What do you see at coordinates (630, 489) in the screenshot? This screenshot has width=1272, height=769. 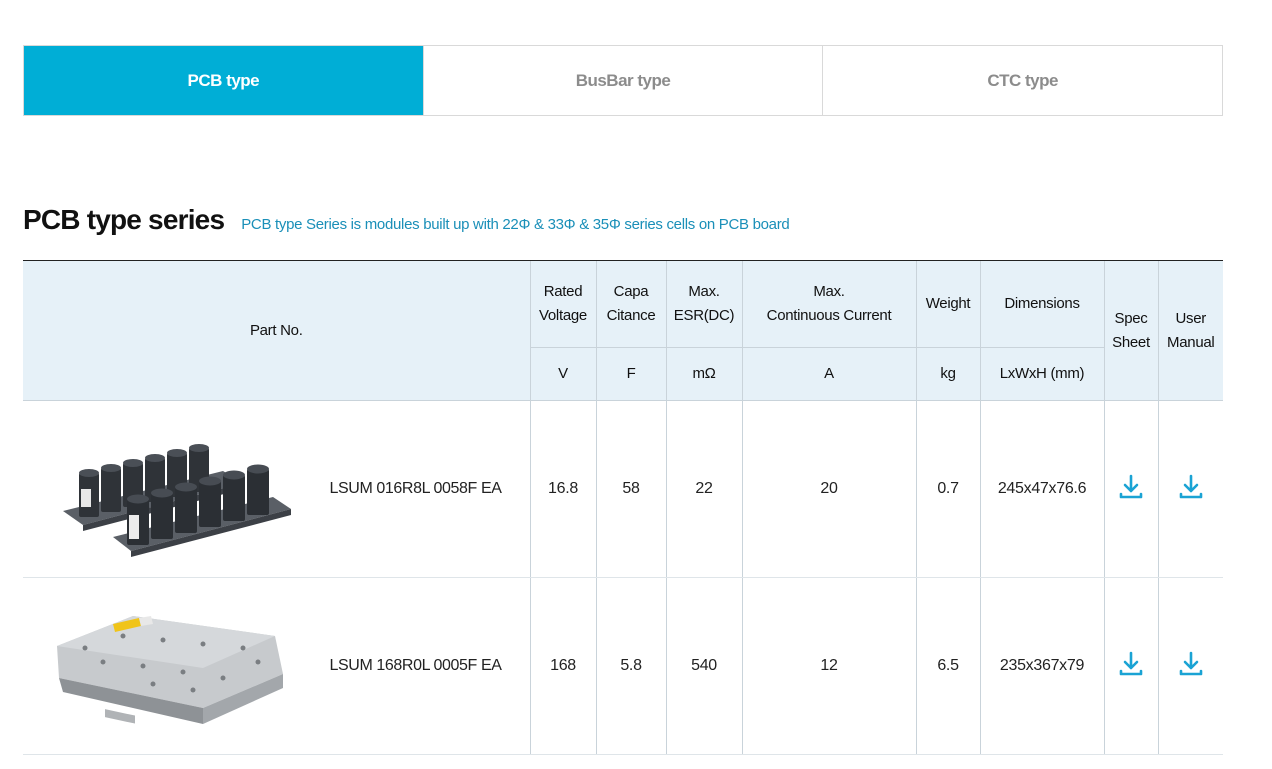 I see `cell-capacitance: 58` at bounding box center [630, 489].